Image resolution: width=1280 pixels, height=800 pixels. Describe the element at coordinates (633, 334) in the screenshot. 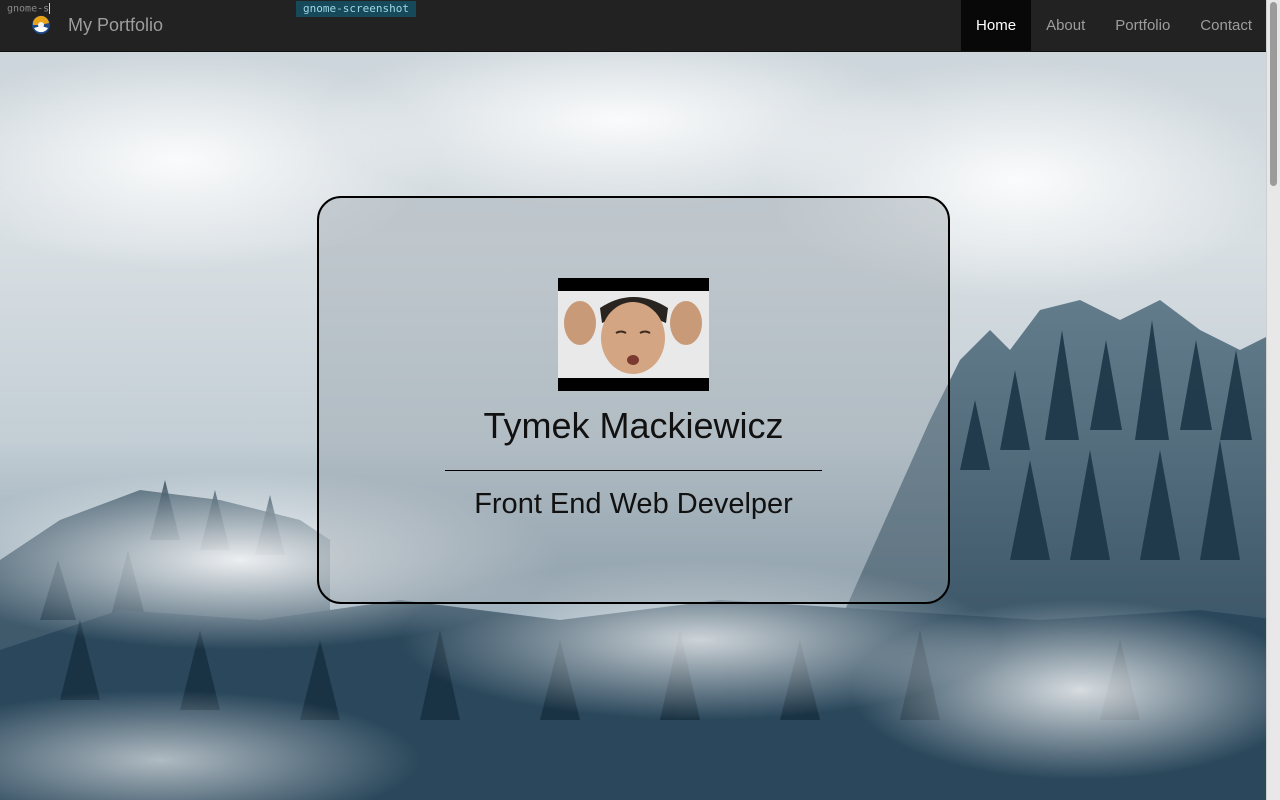

I see `profile-photo` at that location.